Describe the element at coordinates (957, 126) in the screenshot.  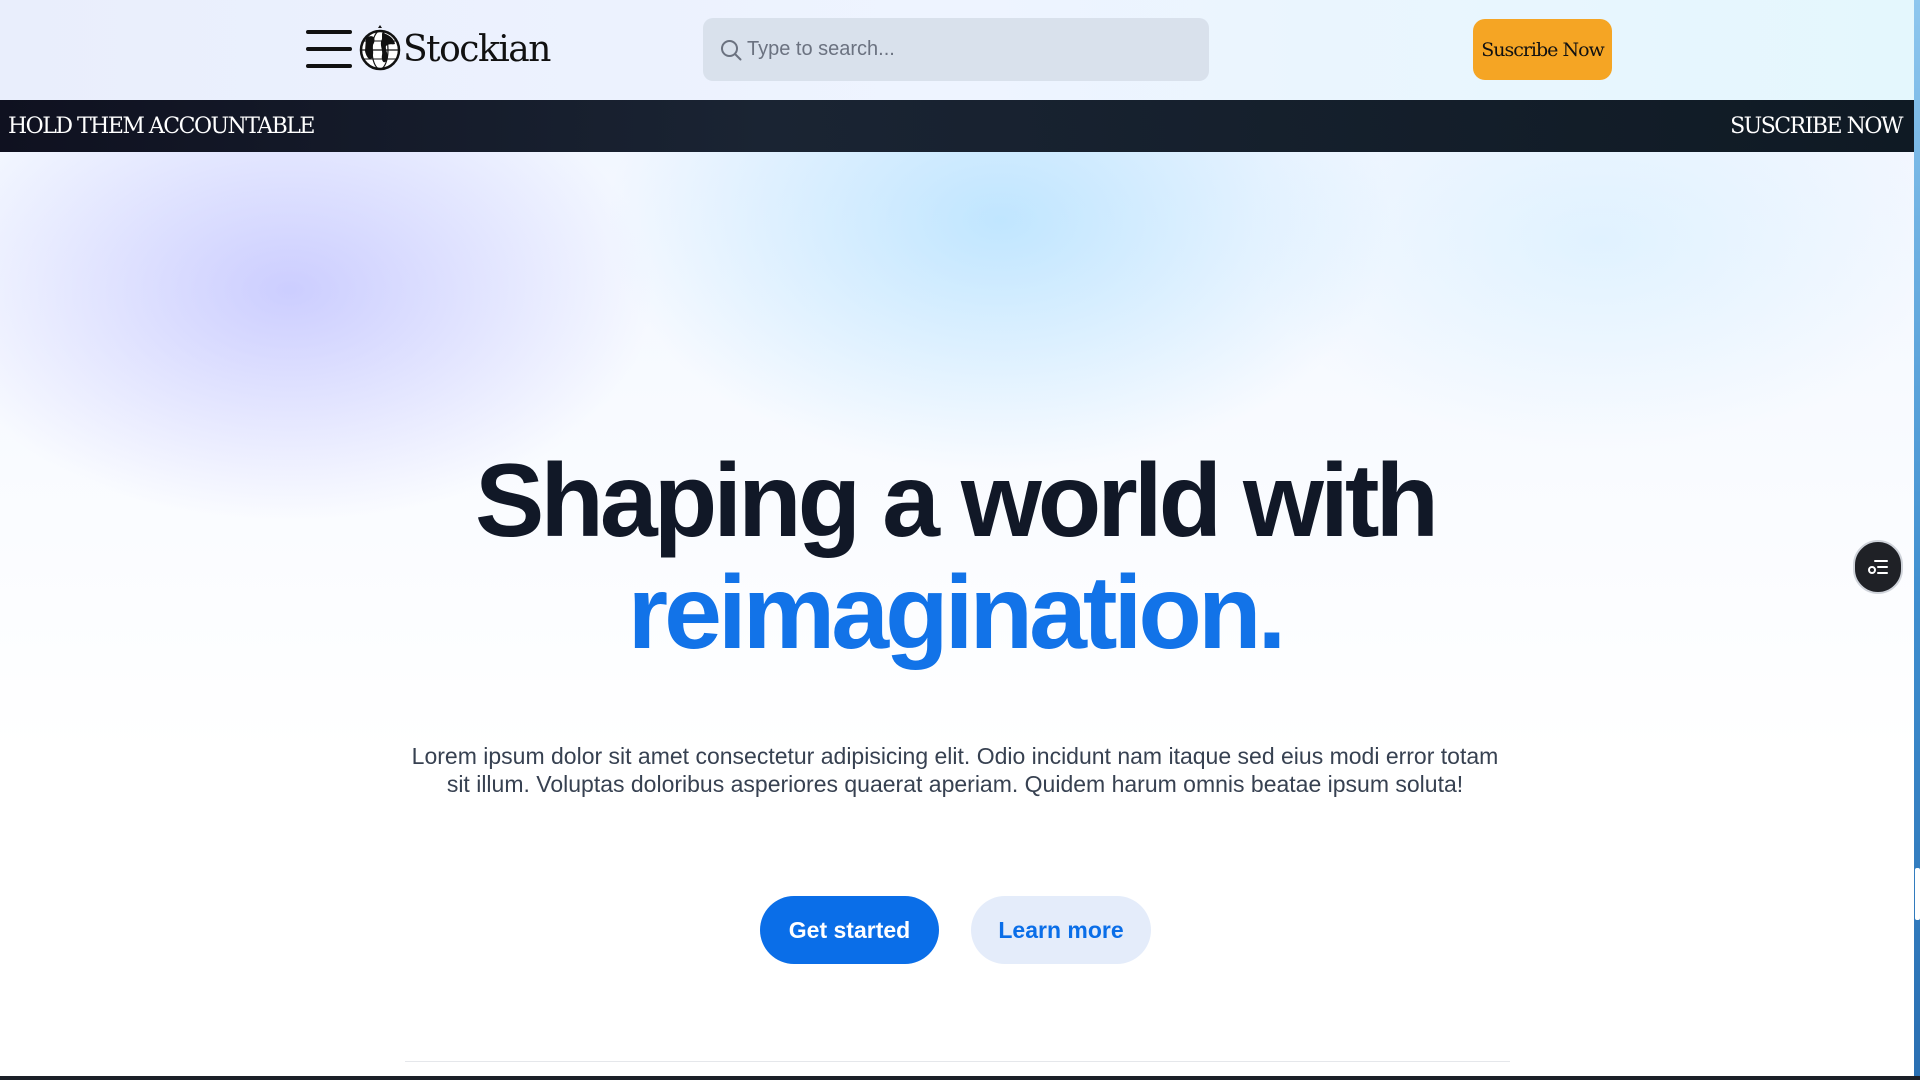
I see `ticker-bar: HOLD THEM ACCOUNTABLE SUSCRIBE NOW` at that location.